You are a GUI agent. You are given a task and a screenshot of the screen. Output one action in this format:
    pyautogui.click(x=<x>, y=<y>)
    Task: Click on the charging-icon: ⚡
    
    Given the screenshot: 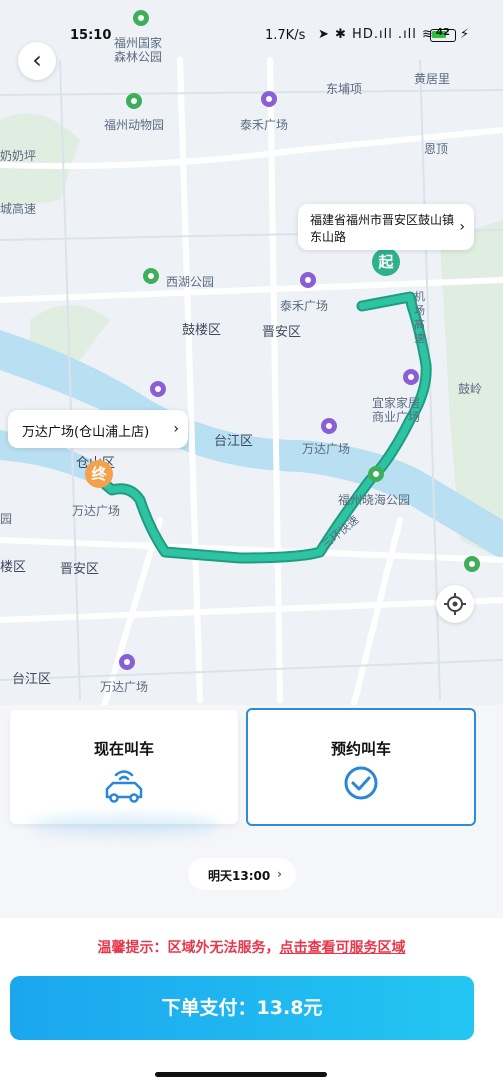 What is the action you would take?
    pyautogui.click(x=465, y=34)
    